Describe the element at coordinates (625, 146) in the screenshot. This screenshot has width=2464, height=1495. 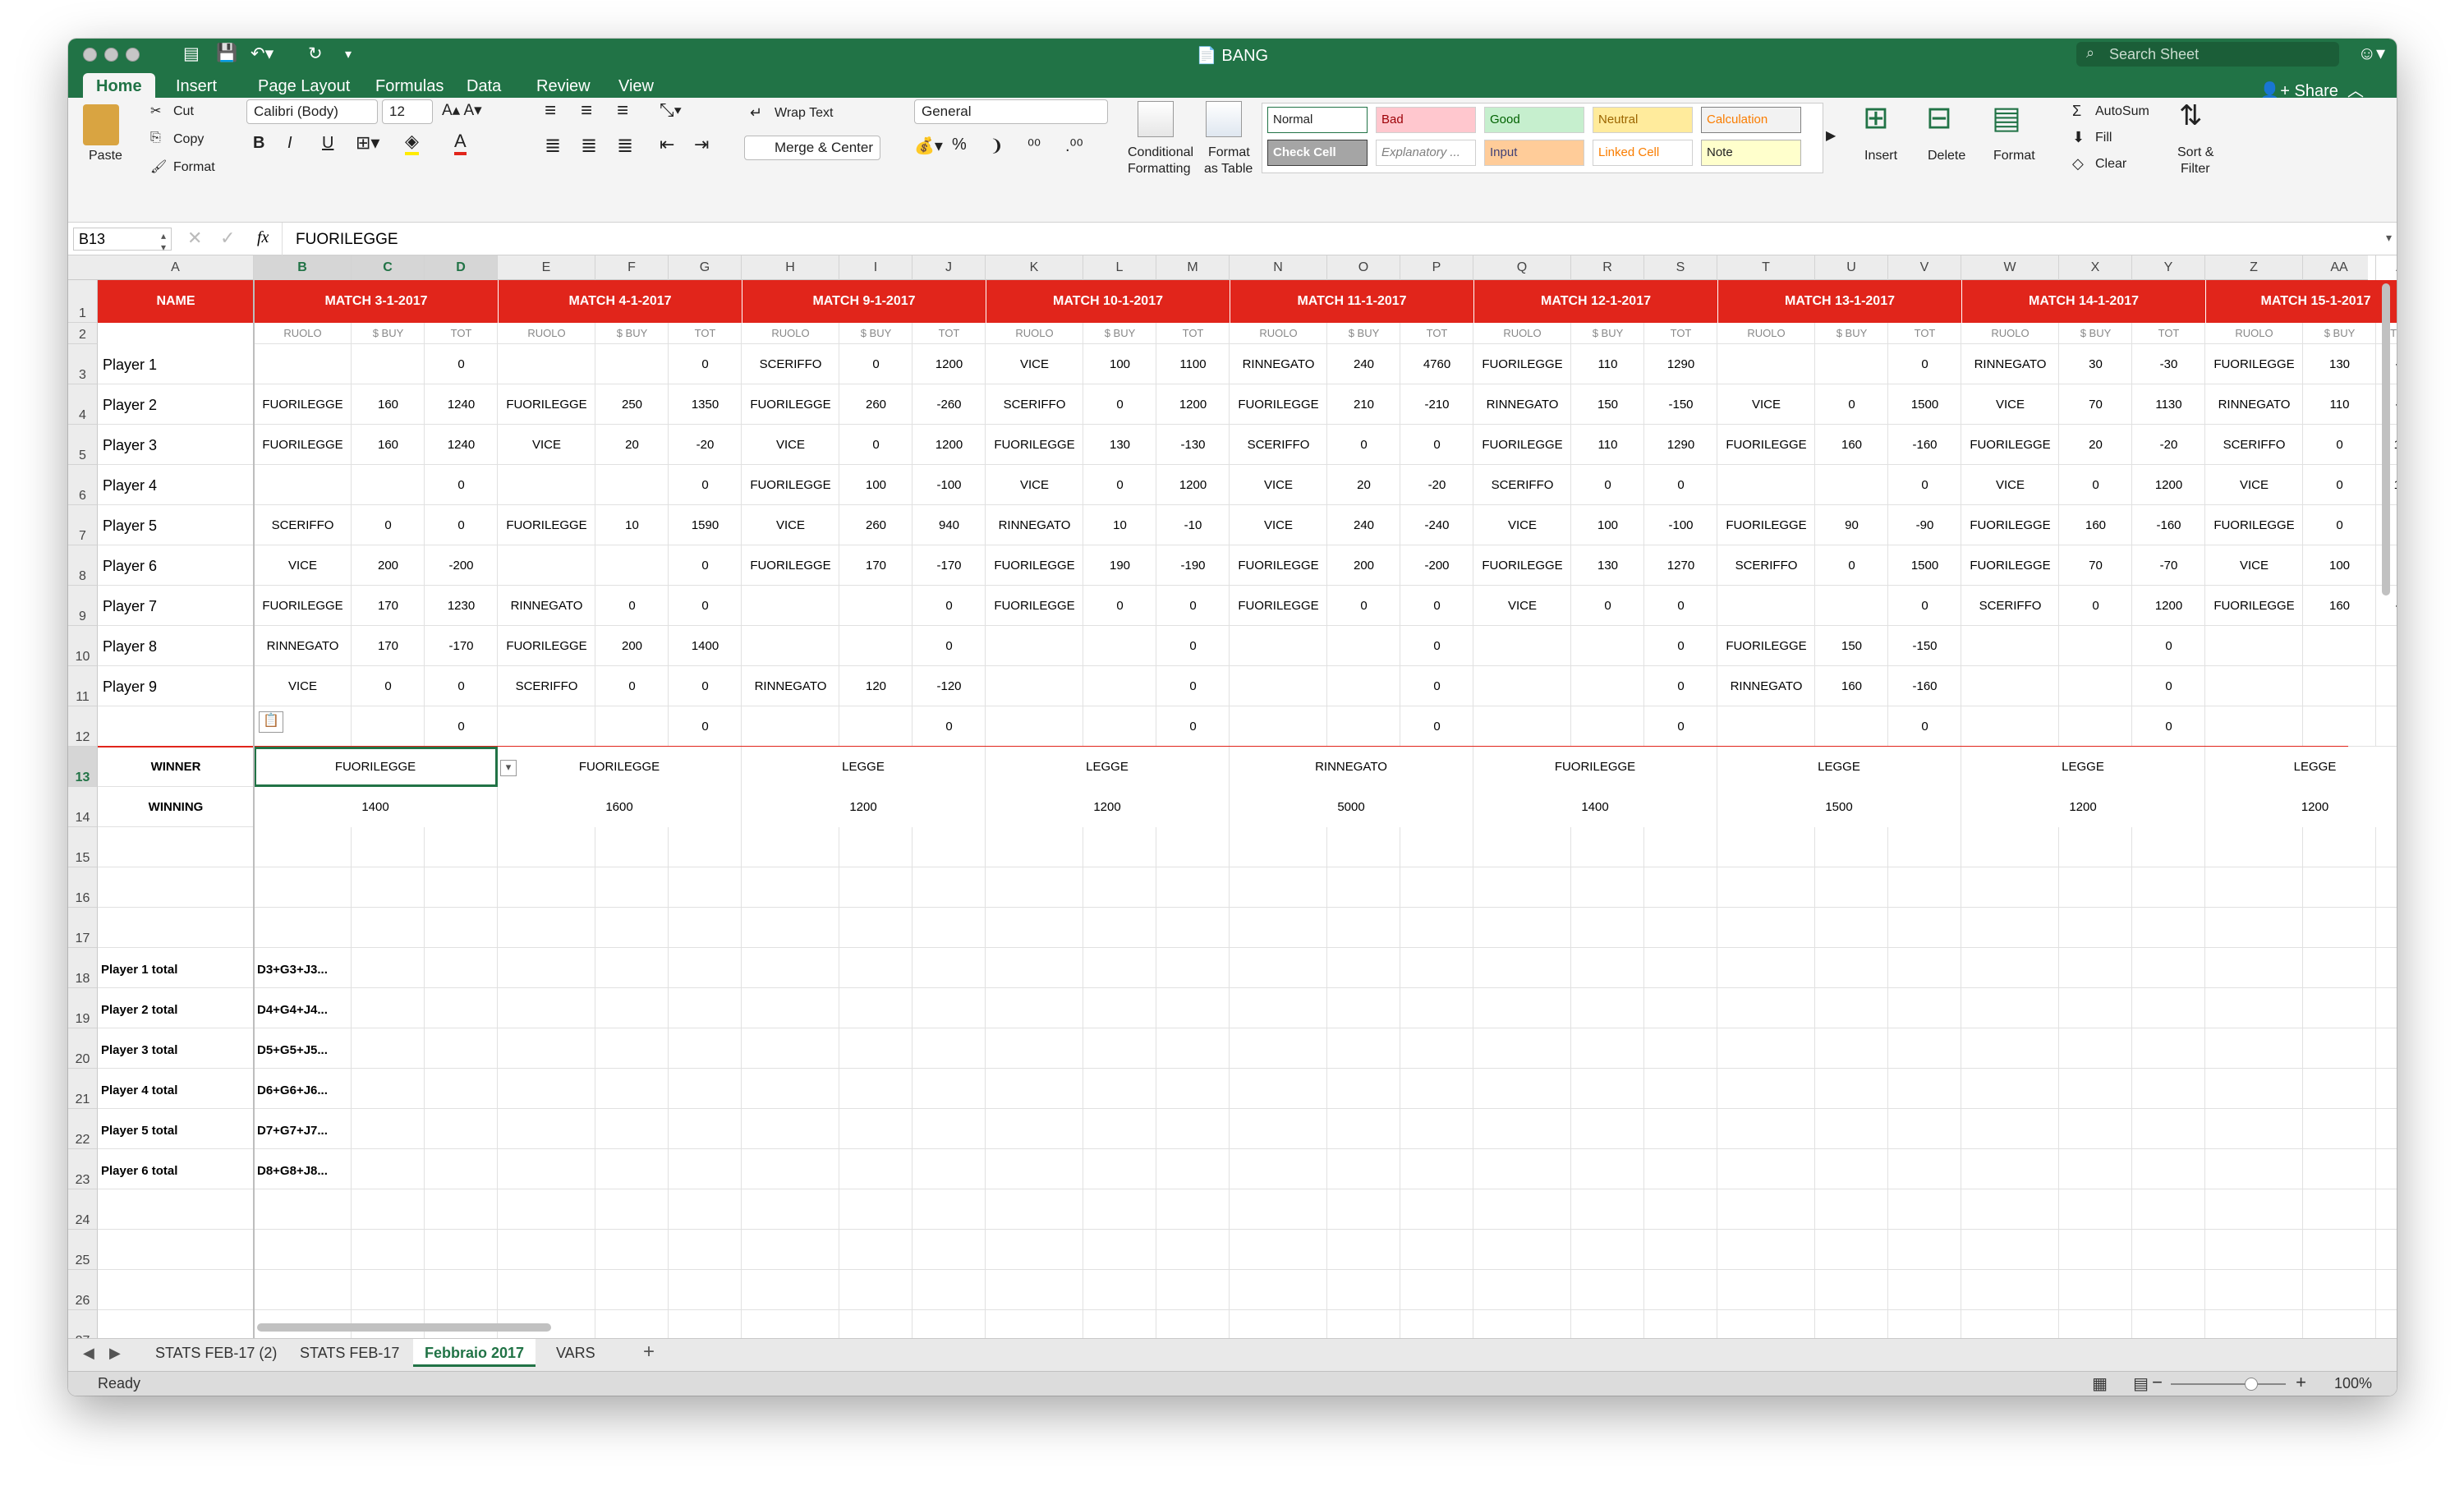
I see `align-right-icon: ≣` at that location.